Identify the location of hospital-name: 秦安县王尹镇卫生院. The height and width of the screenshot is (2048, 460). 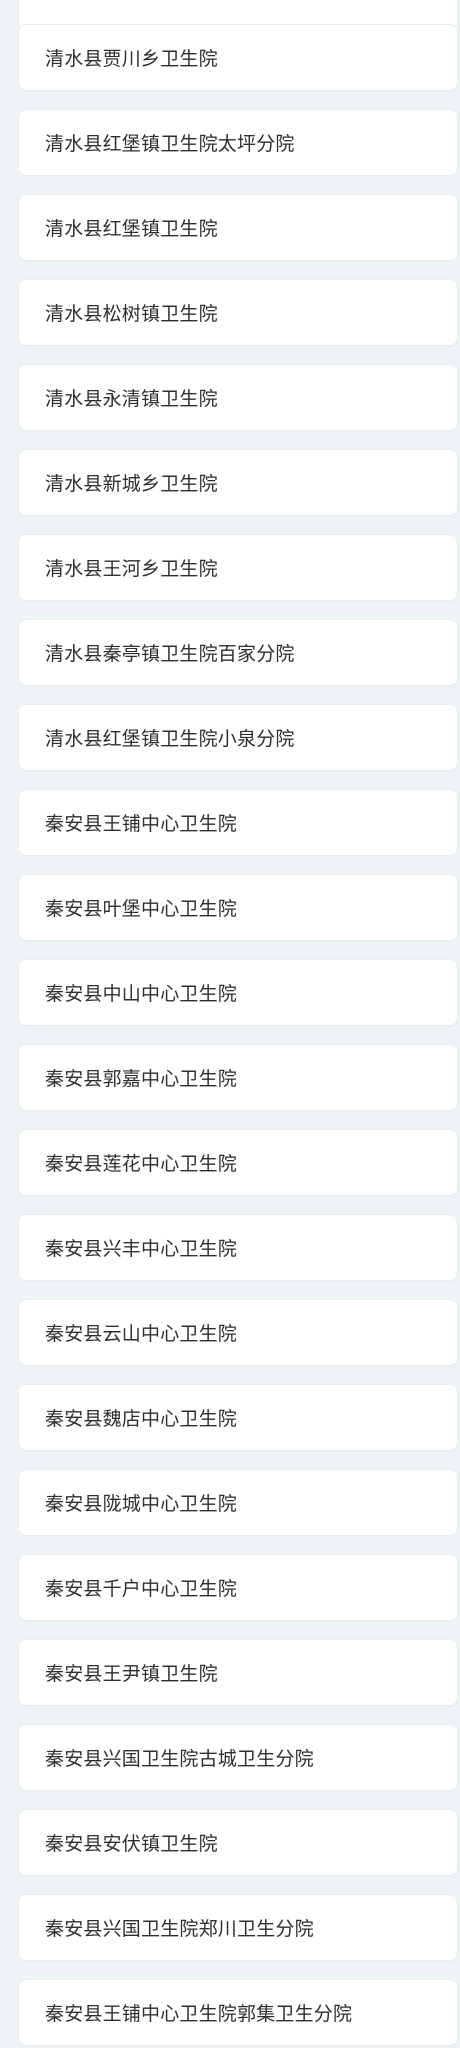
(131, 1674).